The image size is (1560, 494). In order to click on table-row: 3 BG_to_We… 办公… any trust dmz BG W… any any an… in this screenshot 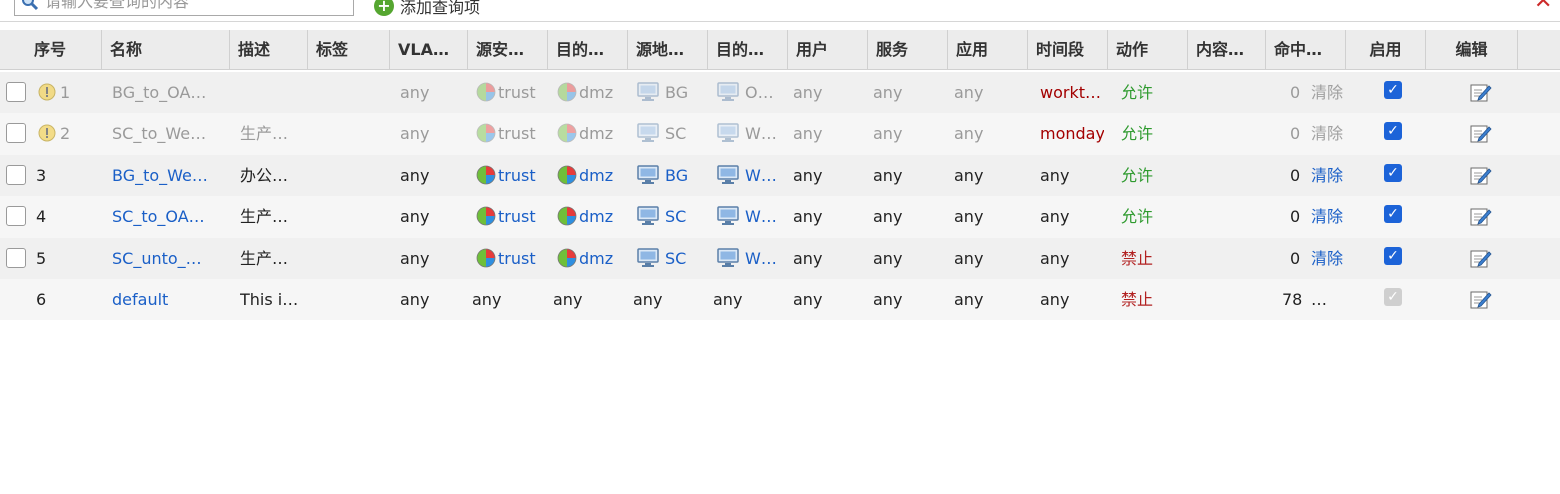, I will do `click(780, 175)`.